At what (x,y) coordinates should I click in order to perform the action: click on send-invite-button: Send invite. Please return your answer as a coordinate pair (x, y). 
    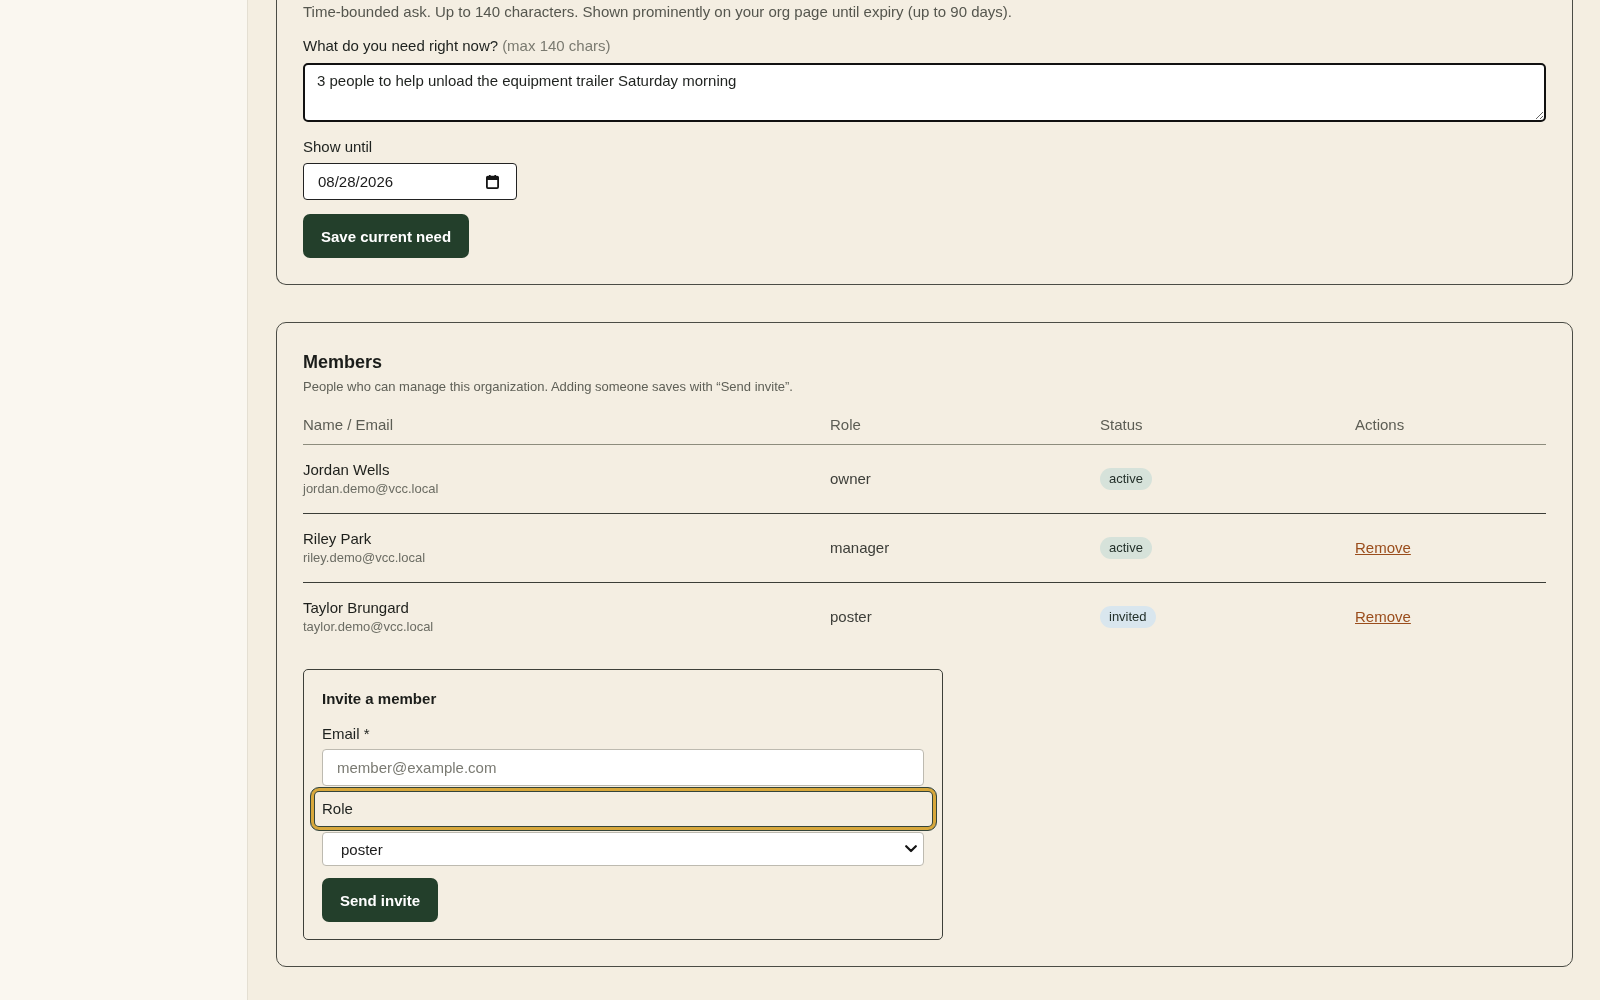
    Looking at the image, I should click on (380, 900).